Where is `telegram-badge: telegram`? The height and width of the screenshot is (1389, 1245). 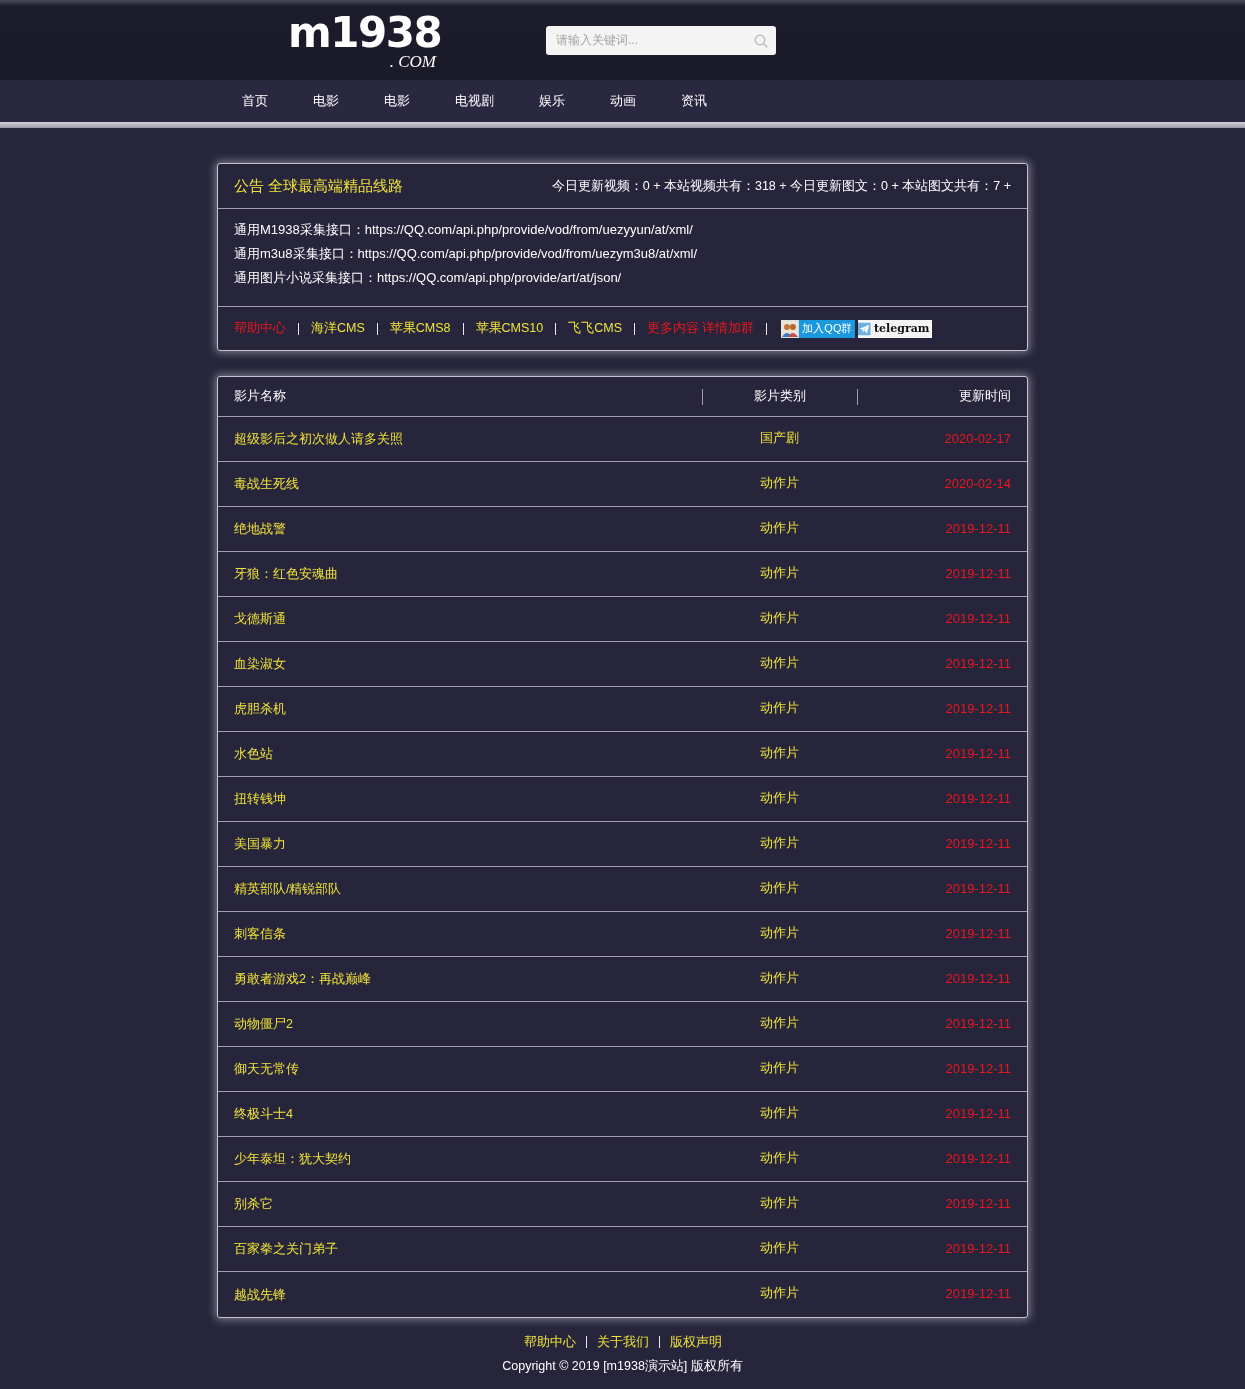 telegram-badge: telegram is located at coordinates (895, 328).